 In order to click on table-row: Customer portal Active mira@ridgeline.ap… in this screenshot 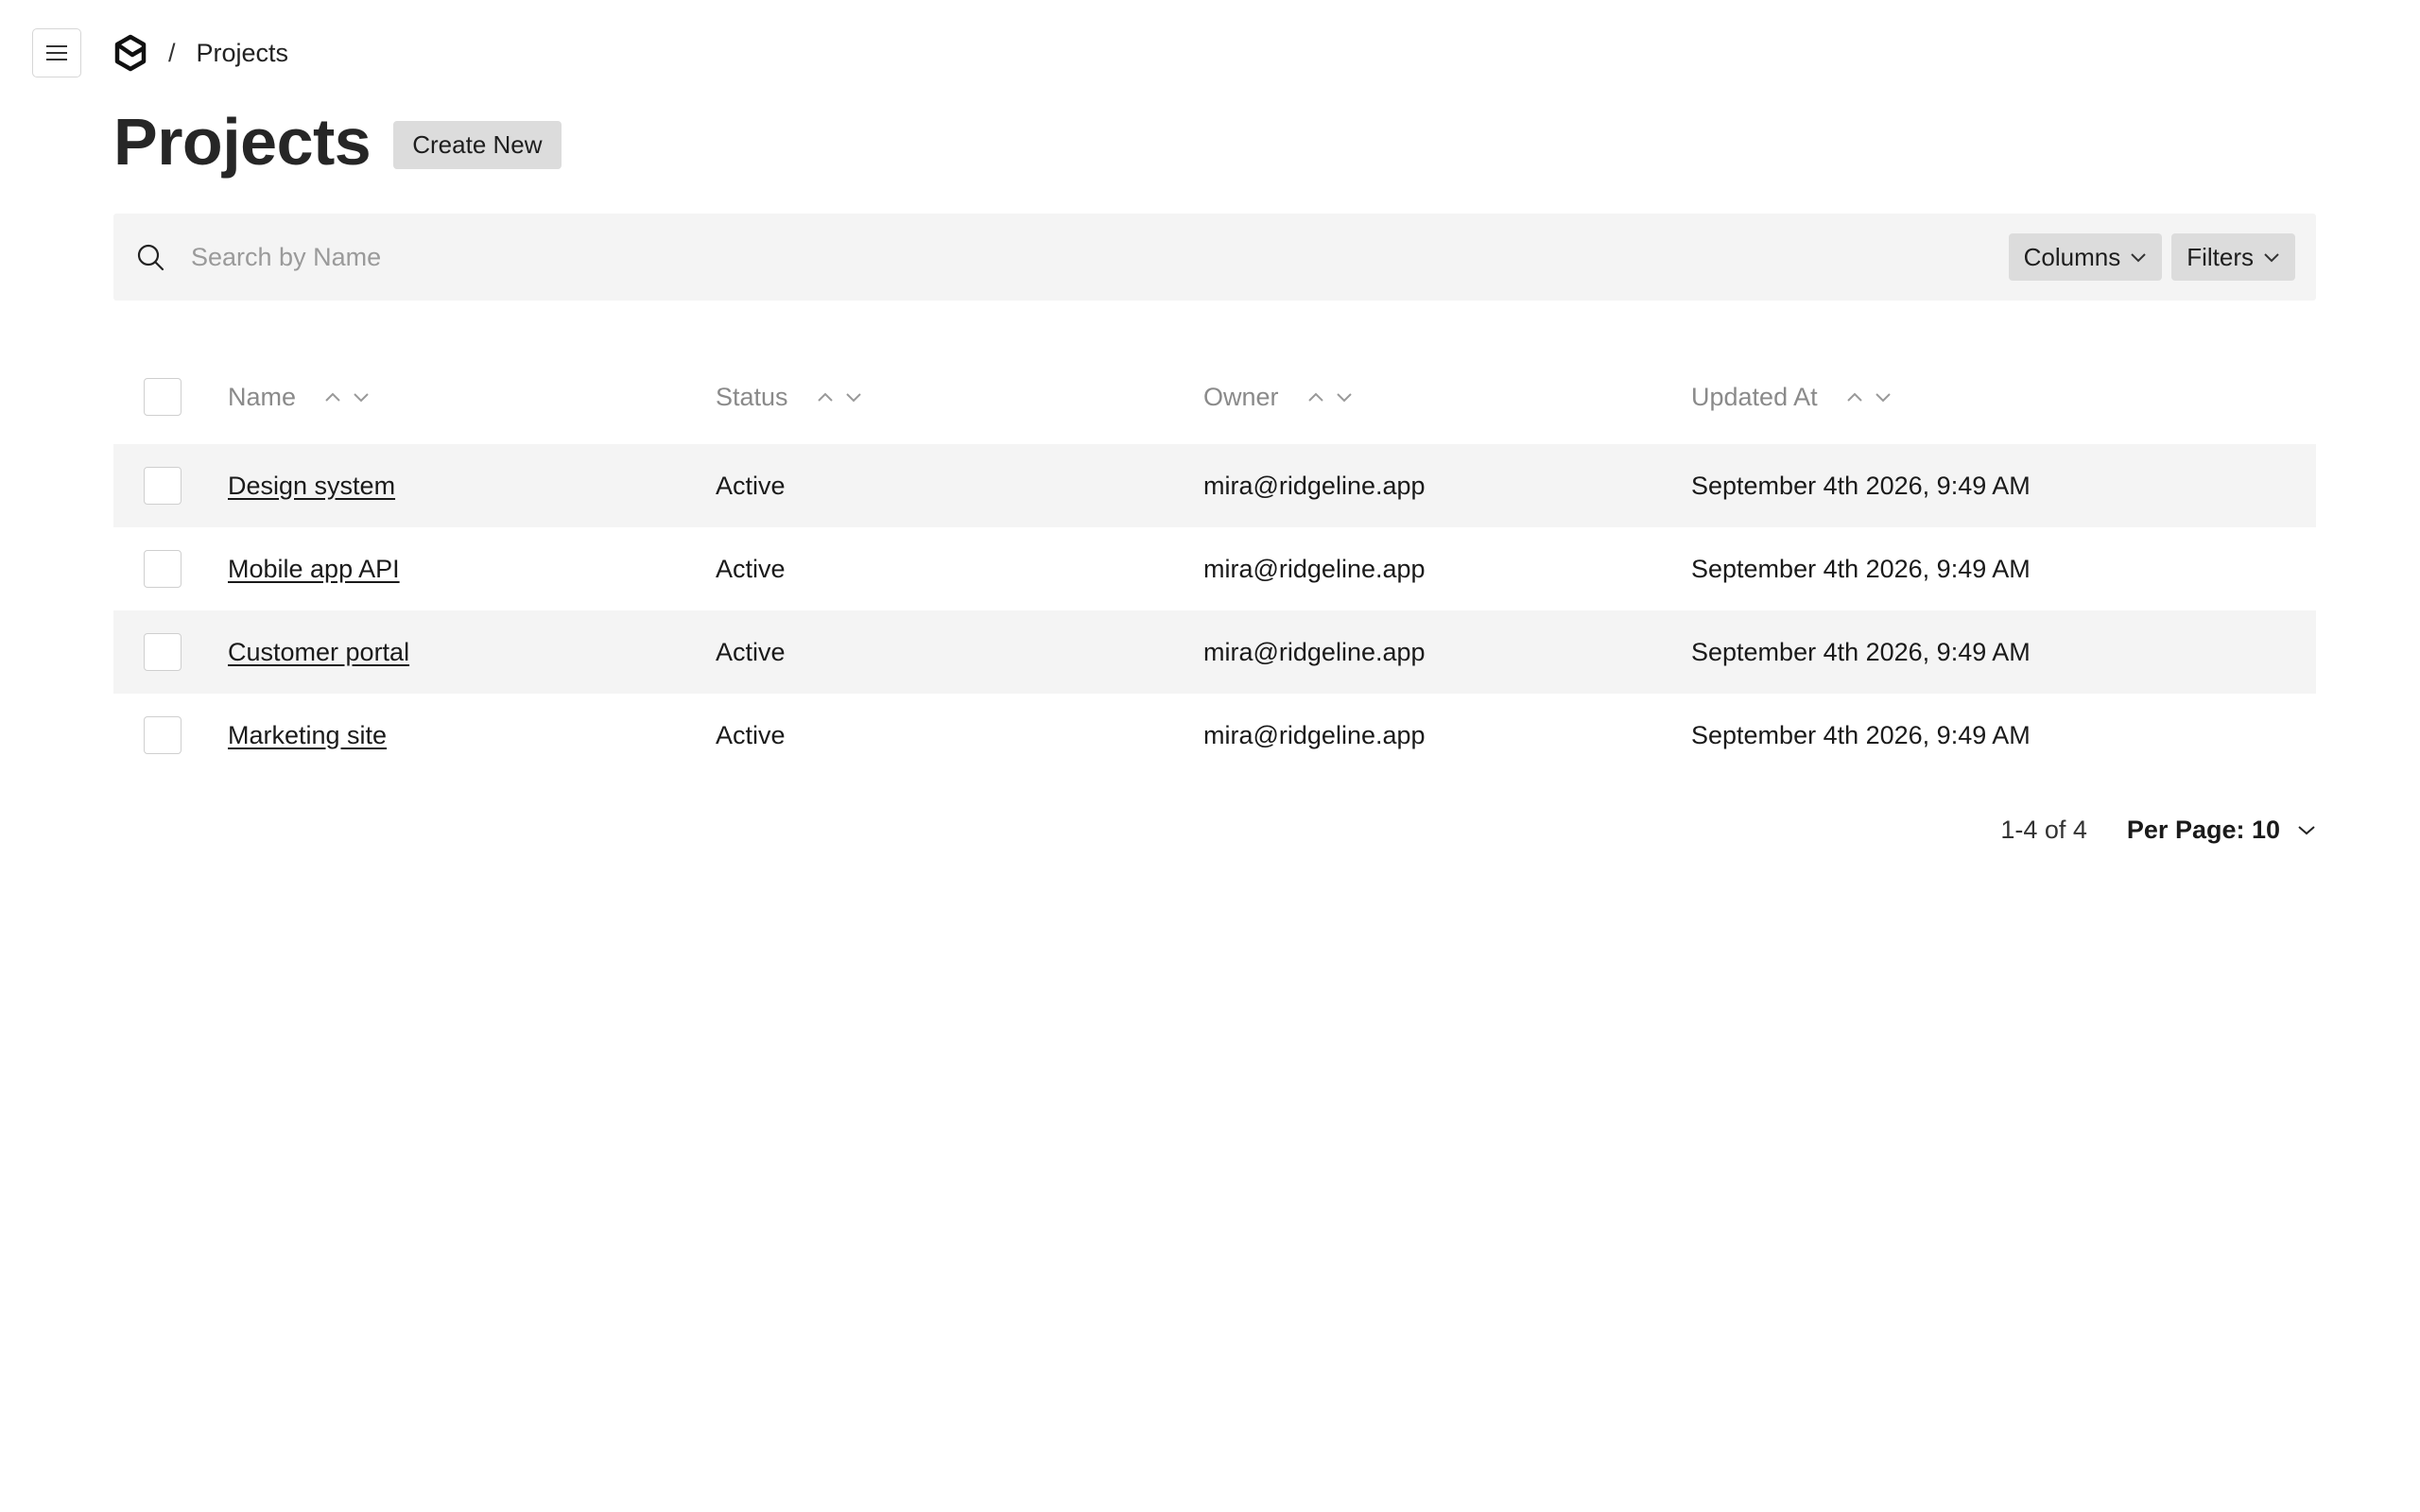, I will do `click(1214, 652)`.